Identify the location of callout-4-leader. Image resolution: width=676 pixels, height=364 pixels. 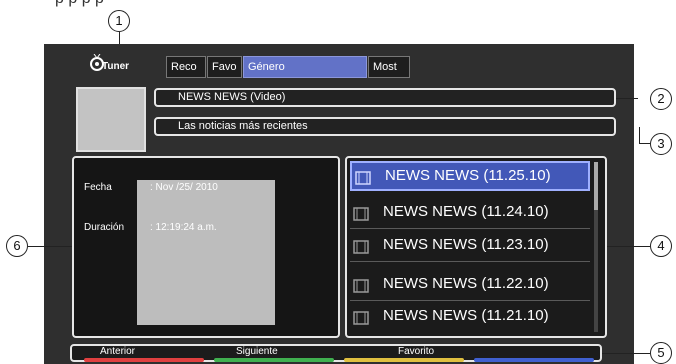
(628, 246).